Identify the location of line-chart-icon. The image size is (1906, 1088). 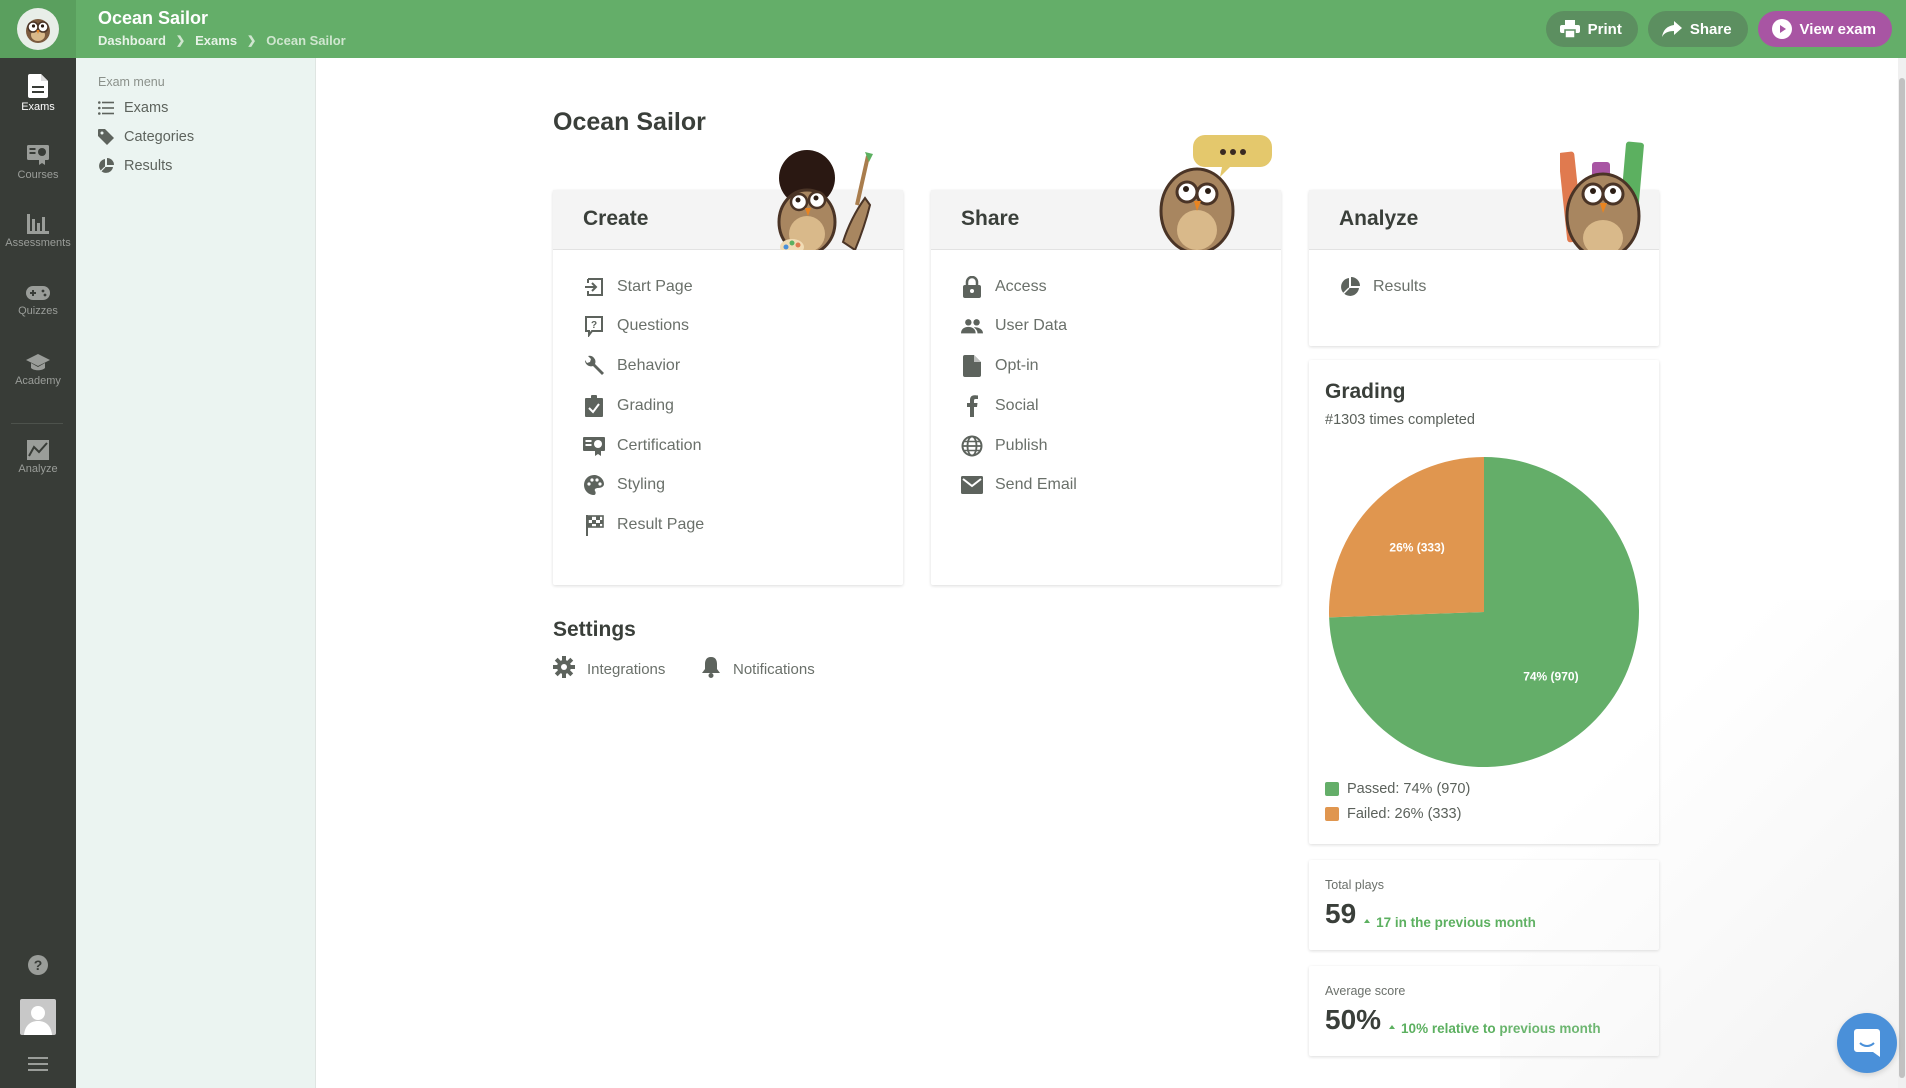
(38, 450).